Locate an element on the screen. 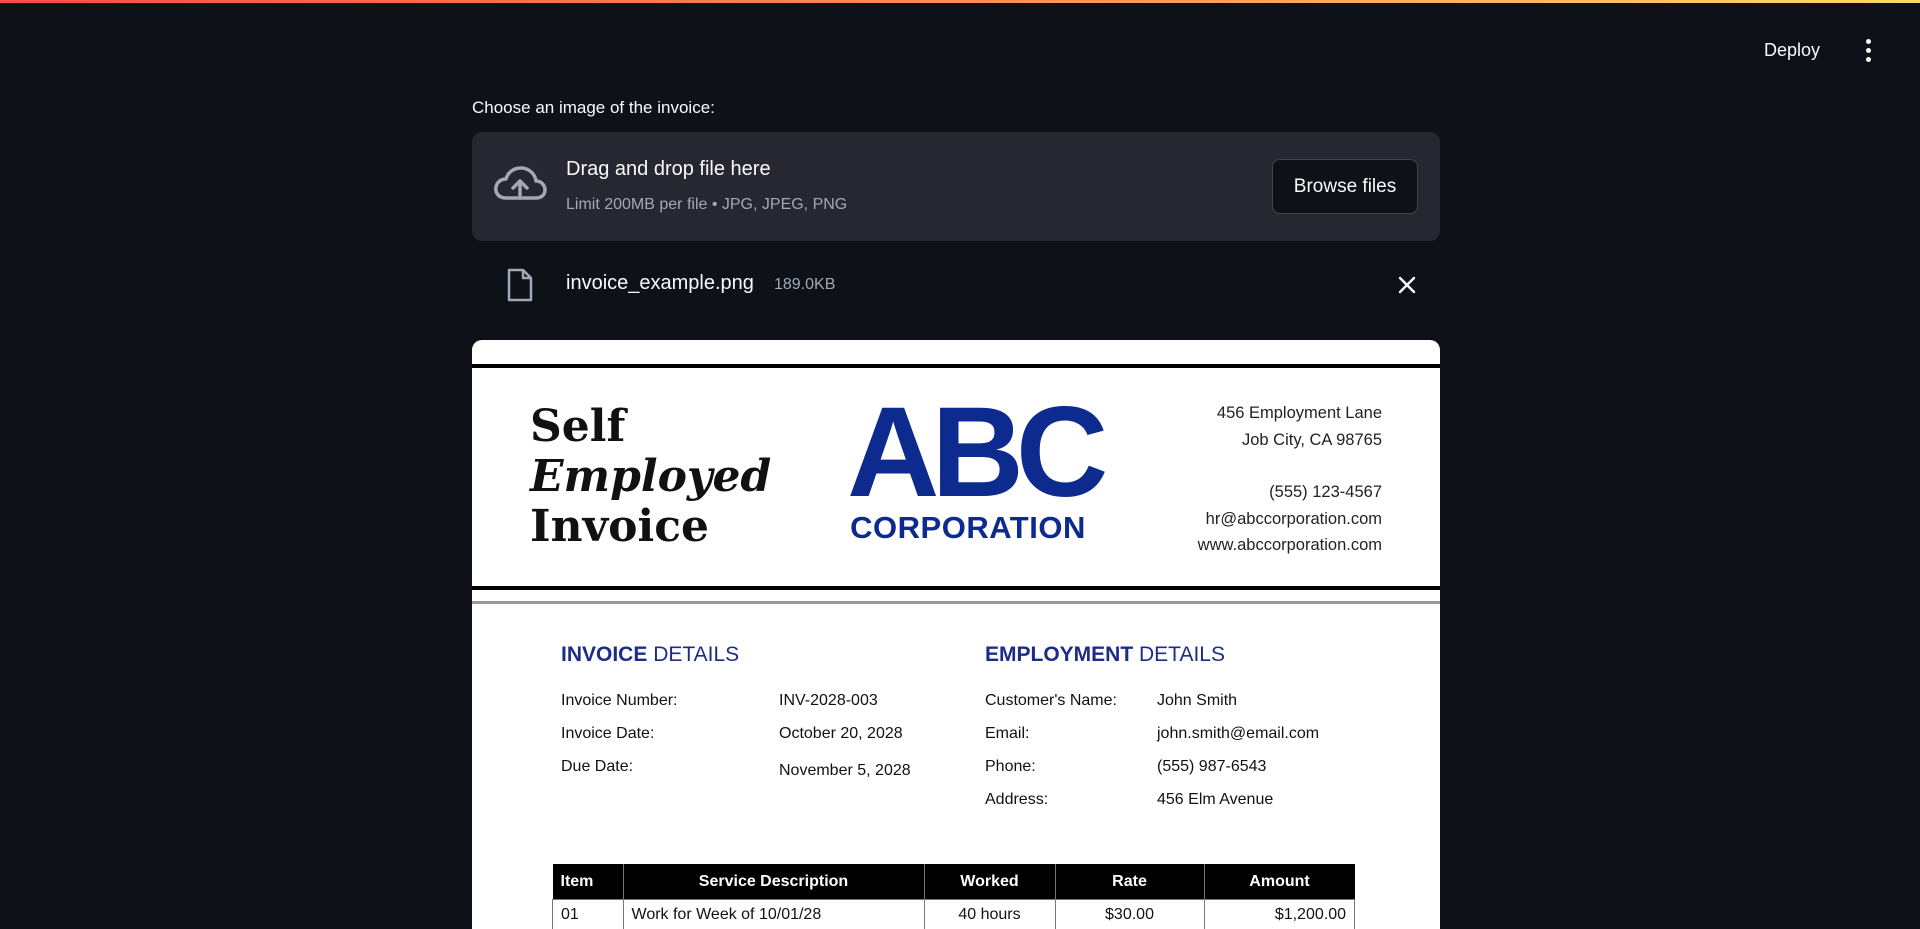  column-header: Item is located at coordinates (588, 882).